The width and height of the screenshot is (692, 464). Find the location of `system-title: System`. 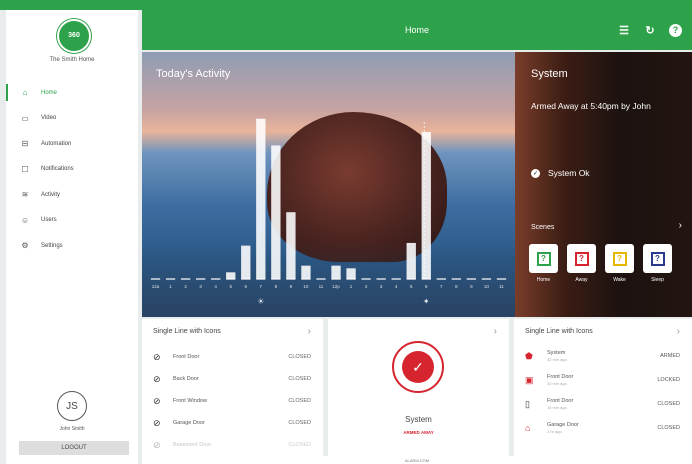

system-title: System is located at coordinates (549, 74).